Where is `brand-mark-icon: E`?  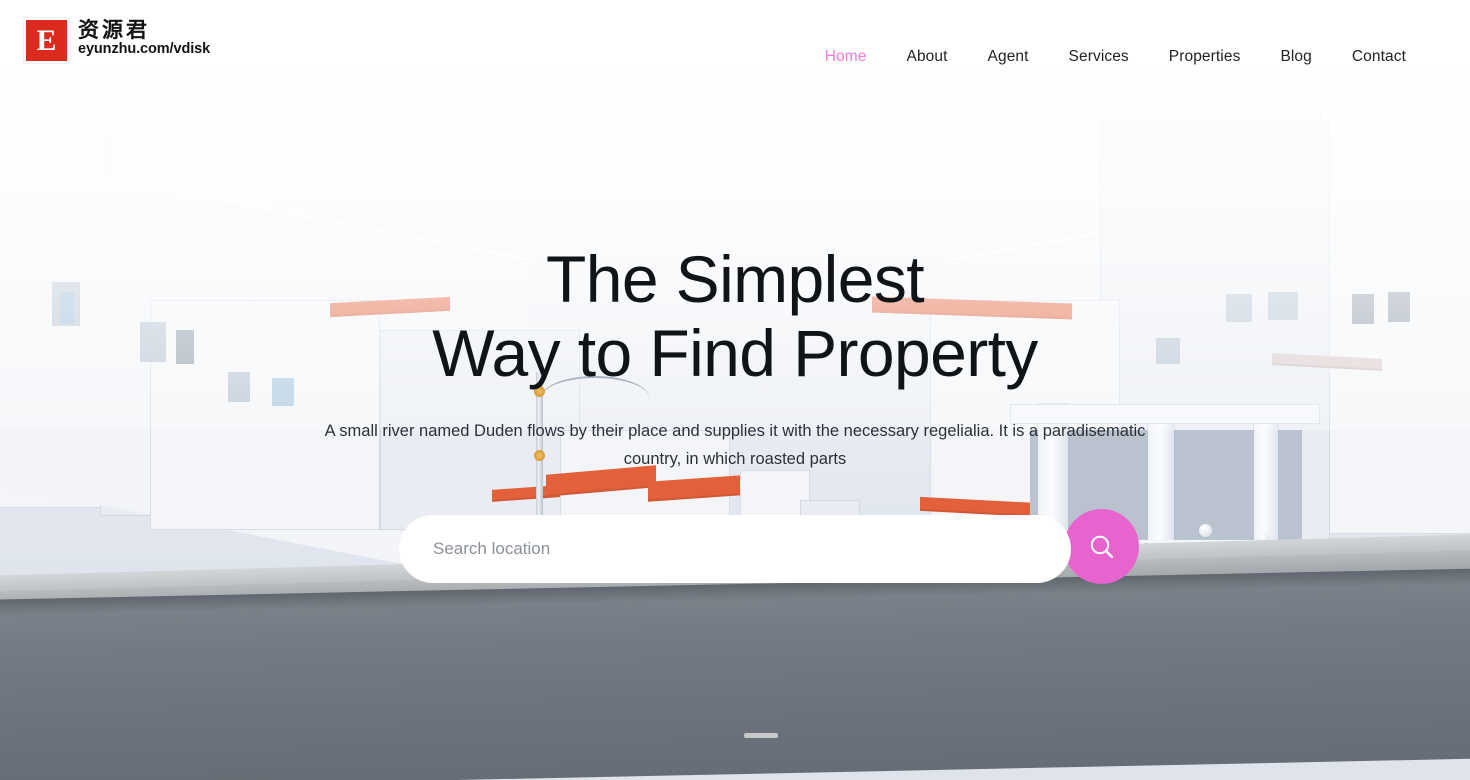
brand-mark-icon: E is located at coordinates (46, 40).